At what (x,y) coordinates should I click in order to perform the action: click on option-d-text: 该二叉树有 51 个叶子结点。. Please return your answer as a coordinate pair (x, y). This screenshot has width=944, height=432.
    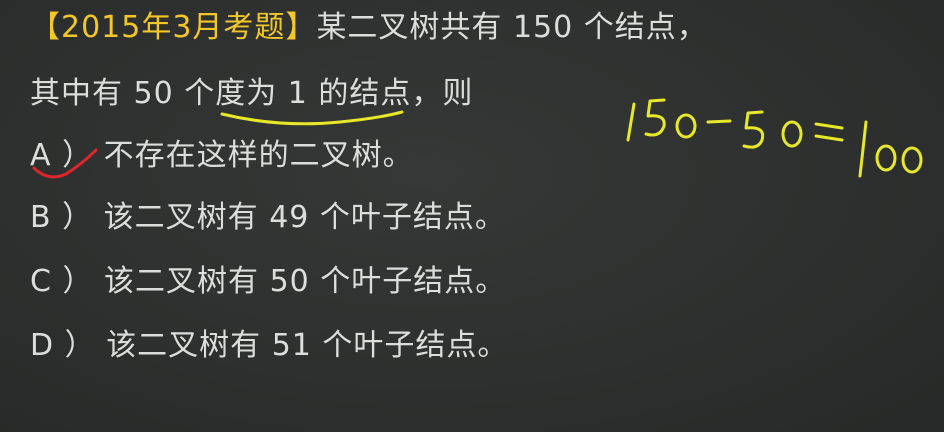
    Looking at the image, I should click on (307, 345).